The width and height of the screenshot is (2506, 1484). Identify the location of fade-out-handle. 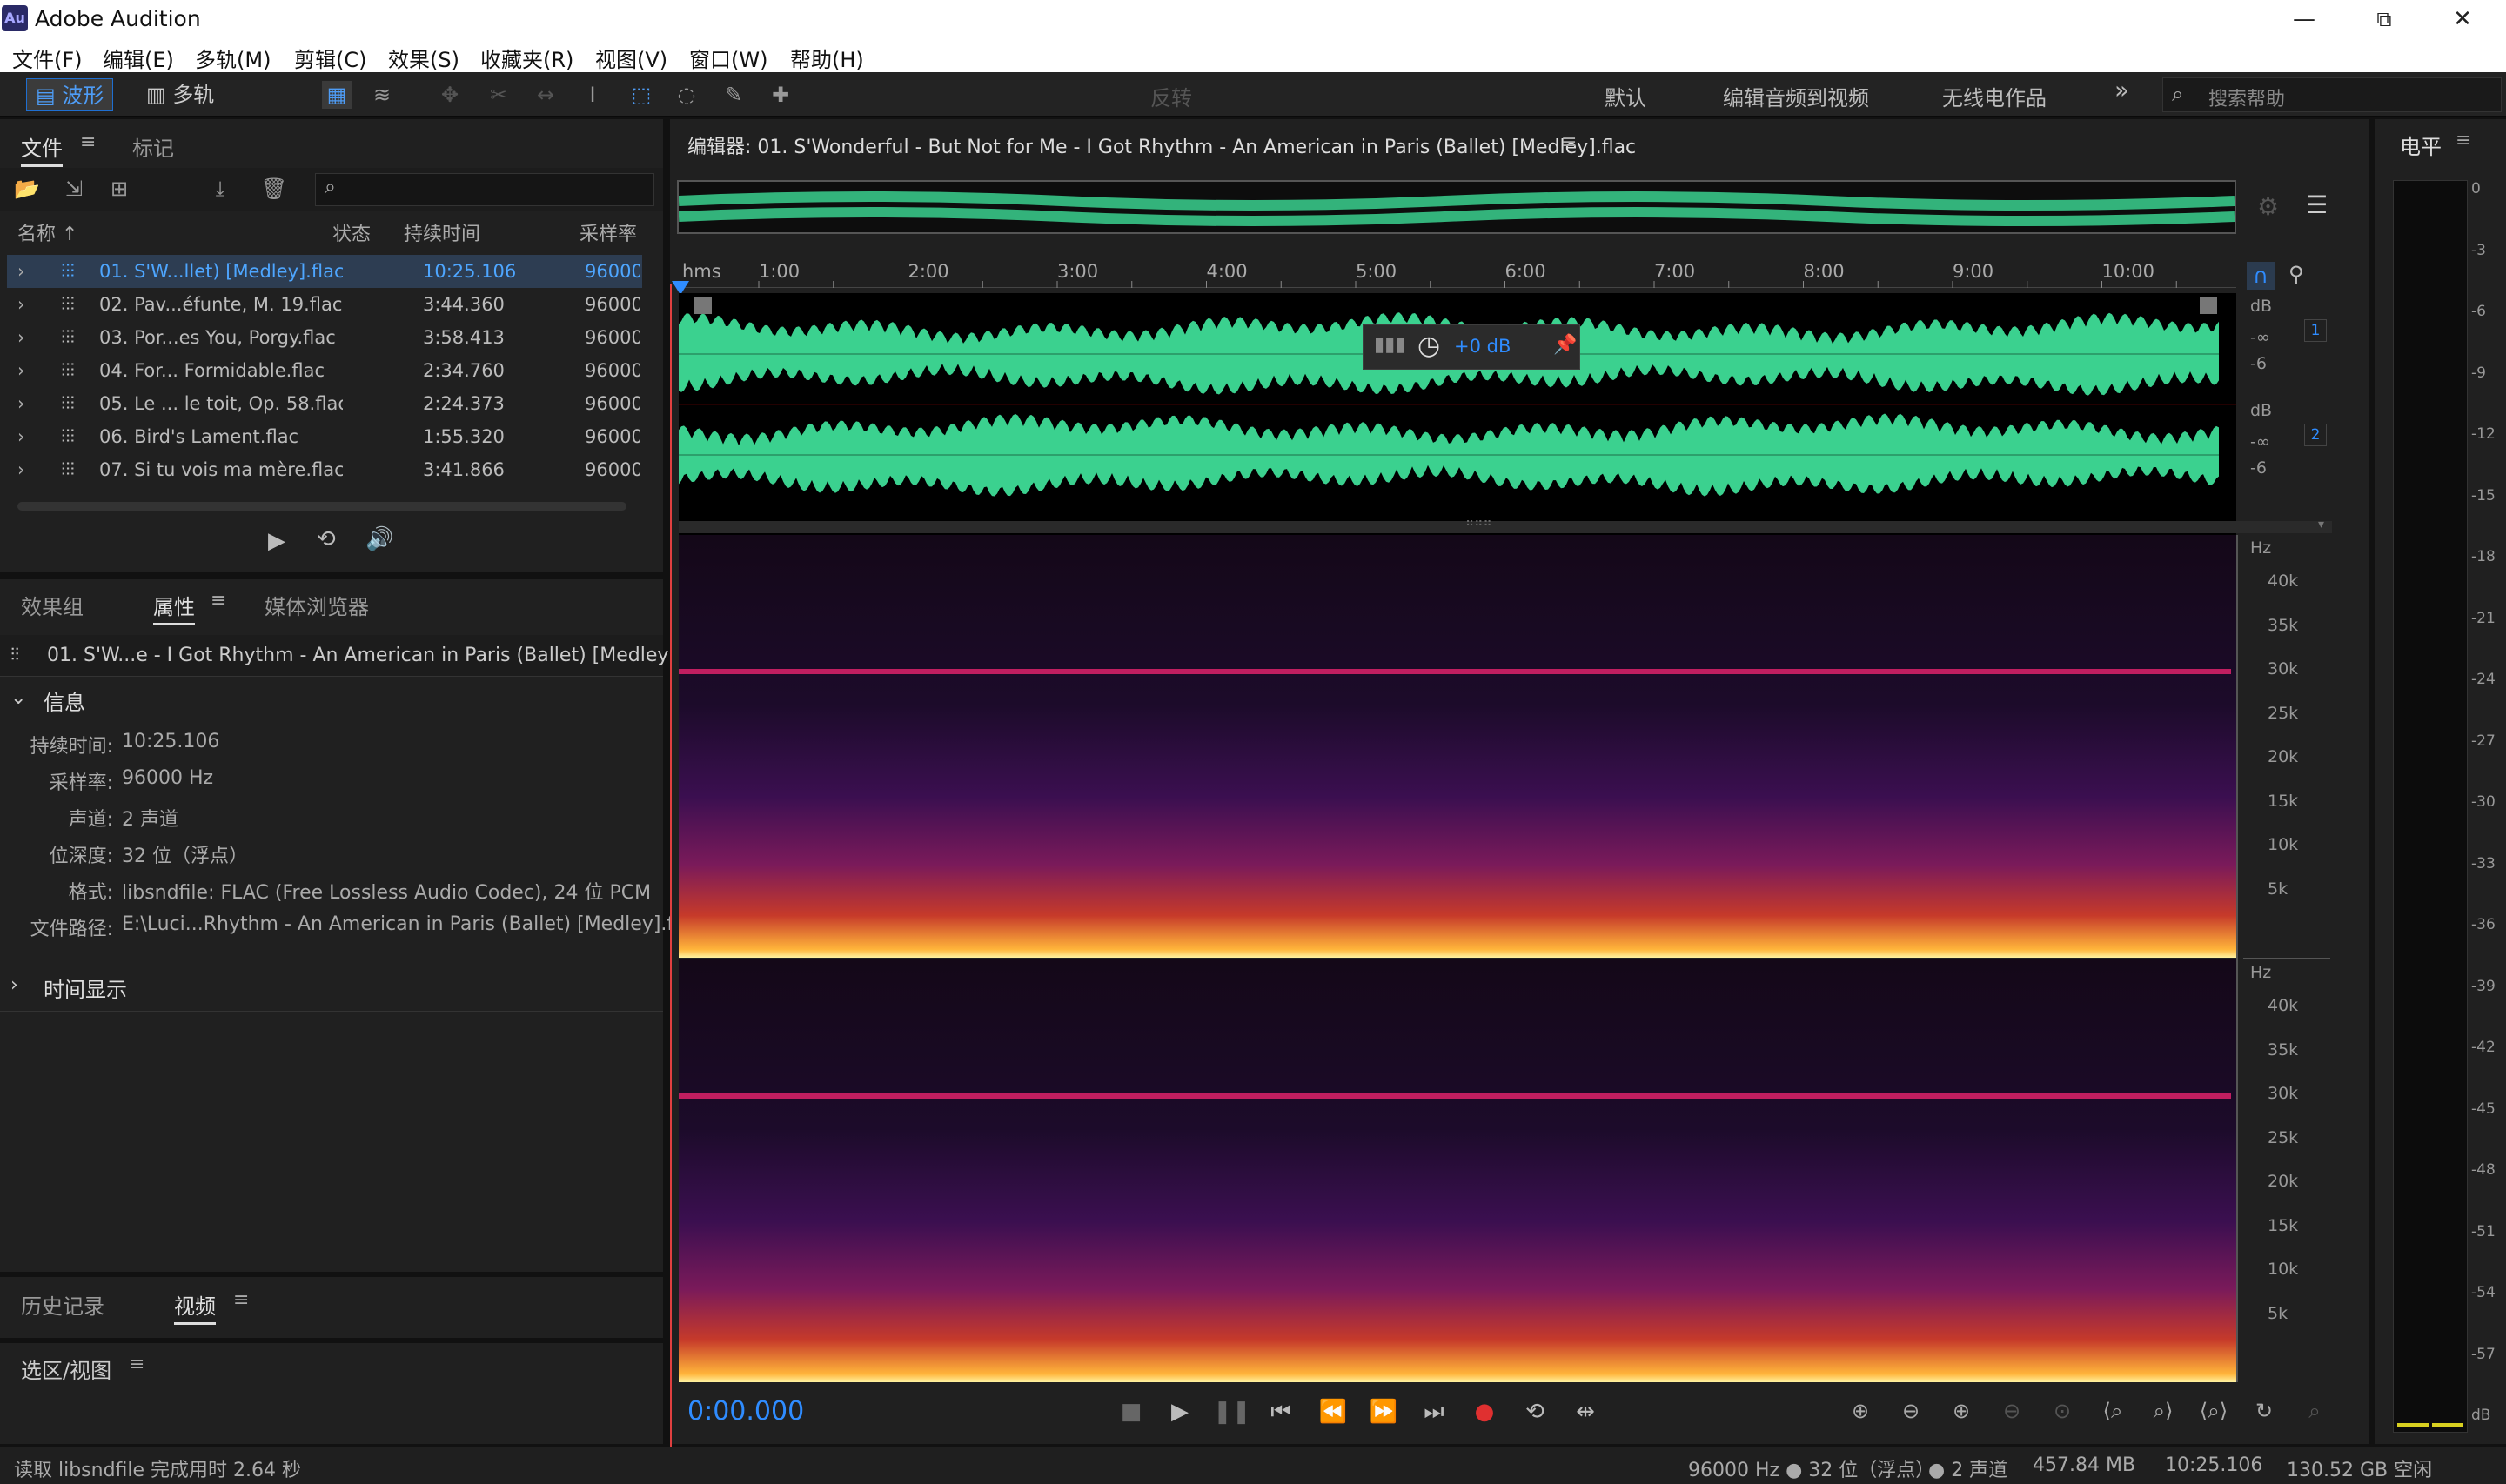
(2208, 305).